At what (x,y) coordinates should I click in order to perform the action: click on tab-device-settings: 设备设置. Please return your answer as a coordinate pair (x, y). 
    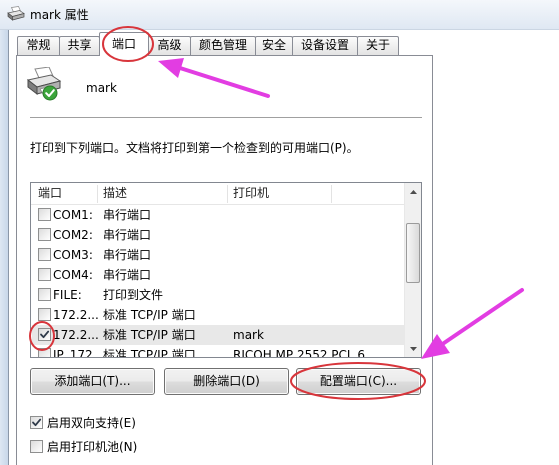
    Looking at the image, I should click on (325, 45).